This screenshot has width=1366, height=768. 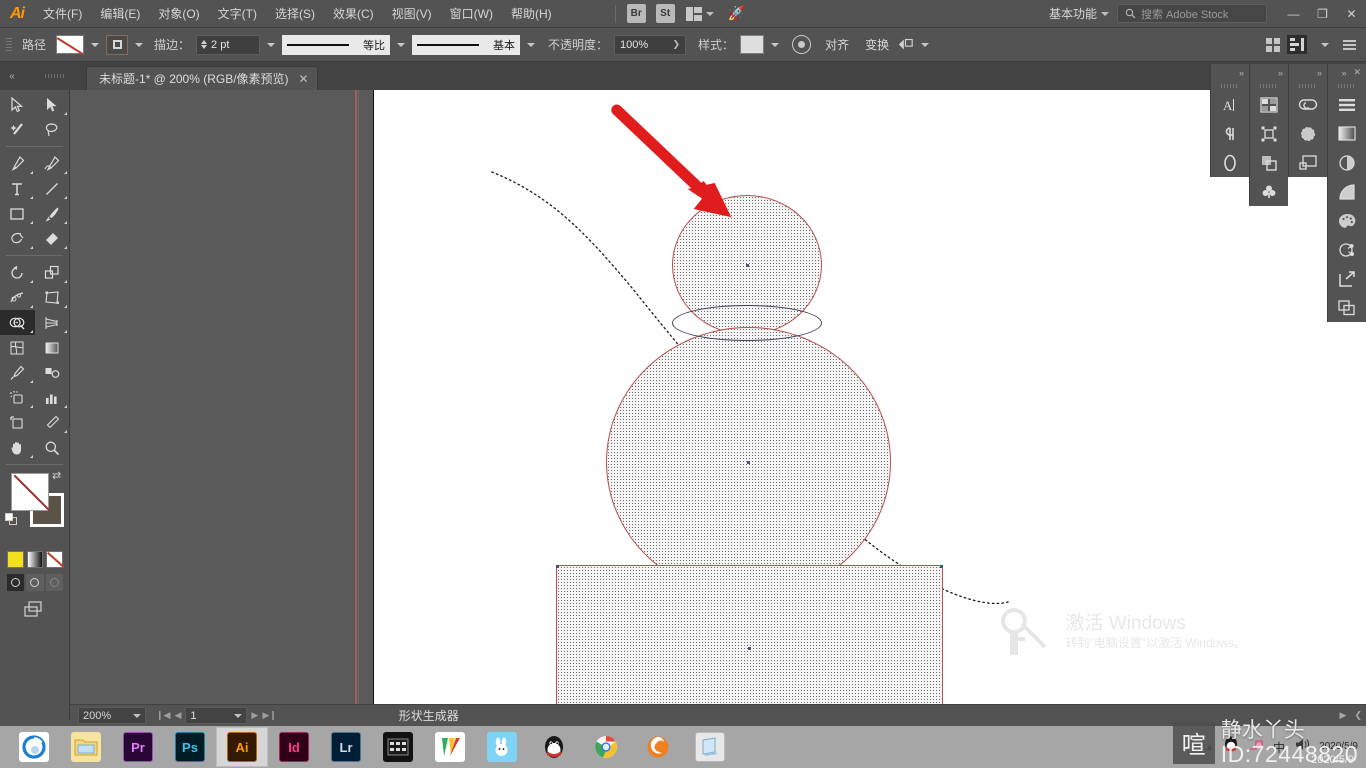 I want to click on artboard-chevron-icon, so click(x=238, y=715).